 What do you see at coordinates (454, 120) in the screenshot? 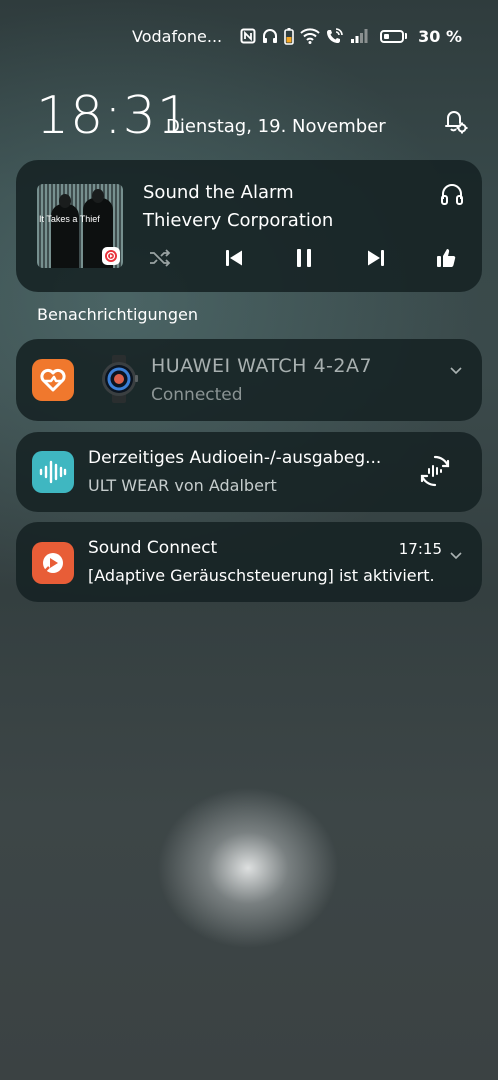
I see `notification-settings-icon` at bounding box center [454, 120].